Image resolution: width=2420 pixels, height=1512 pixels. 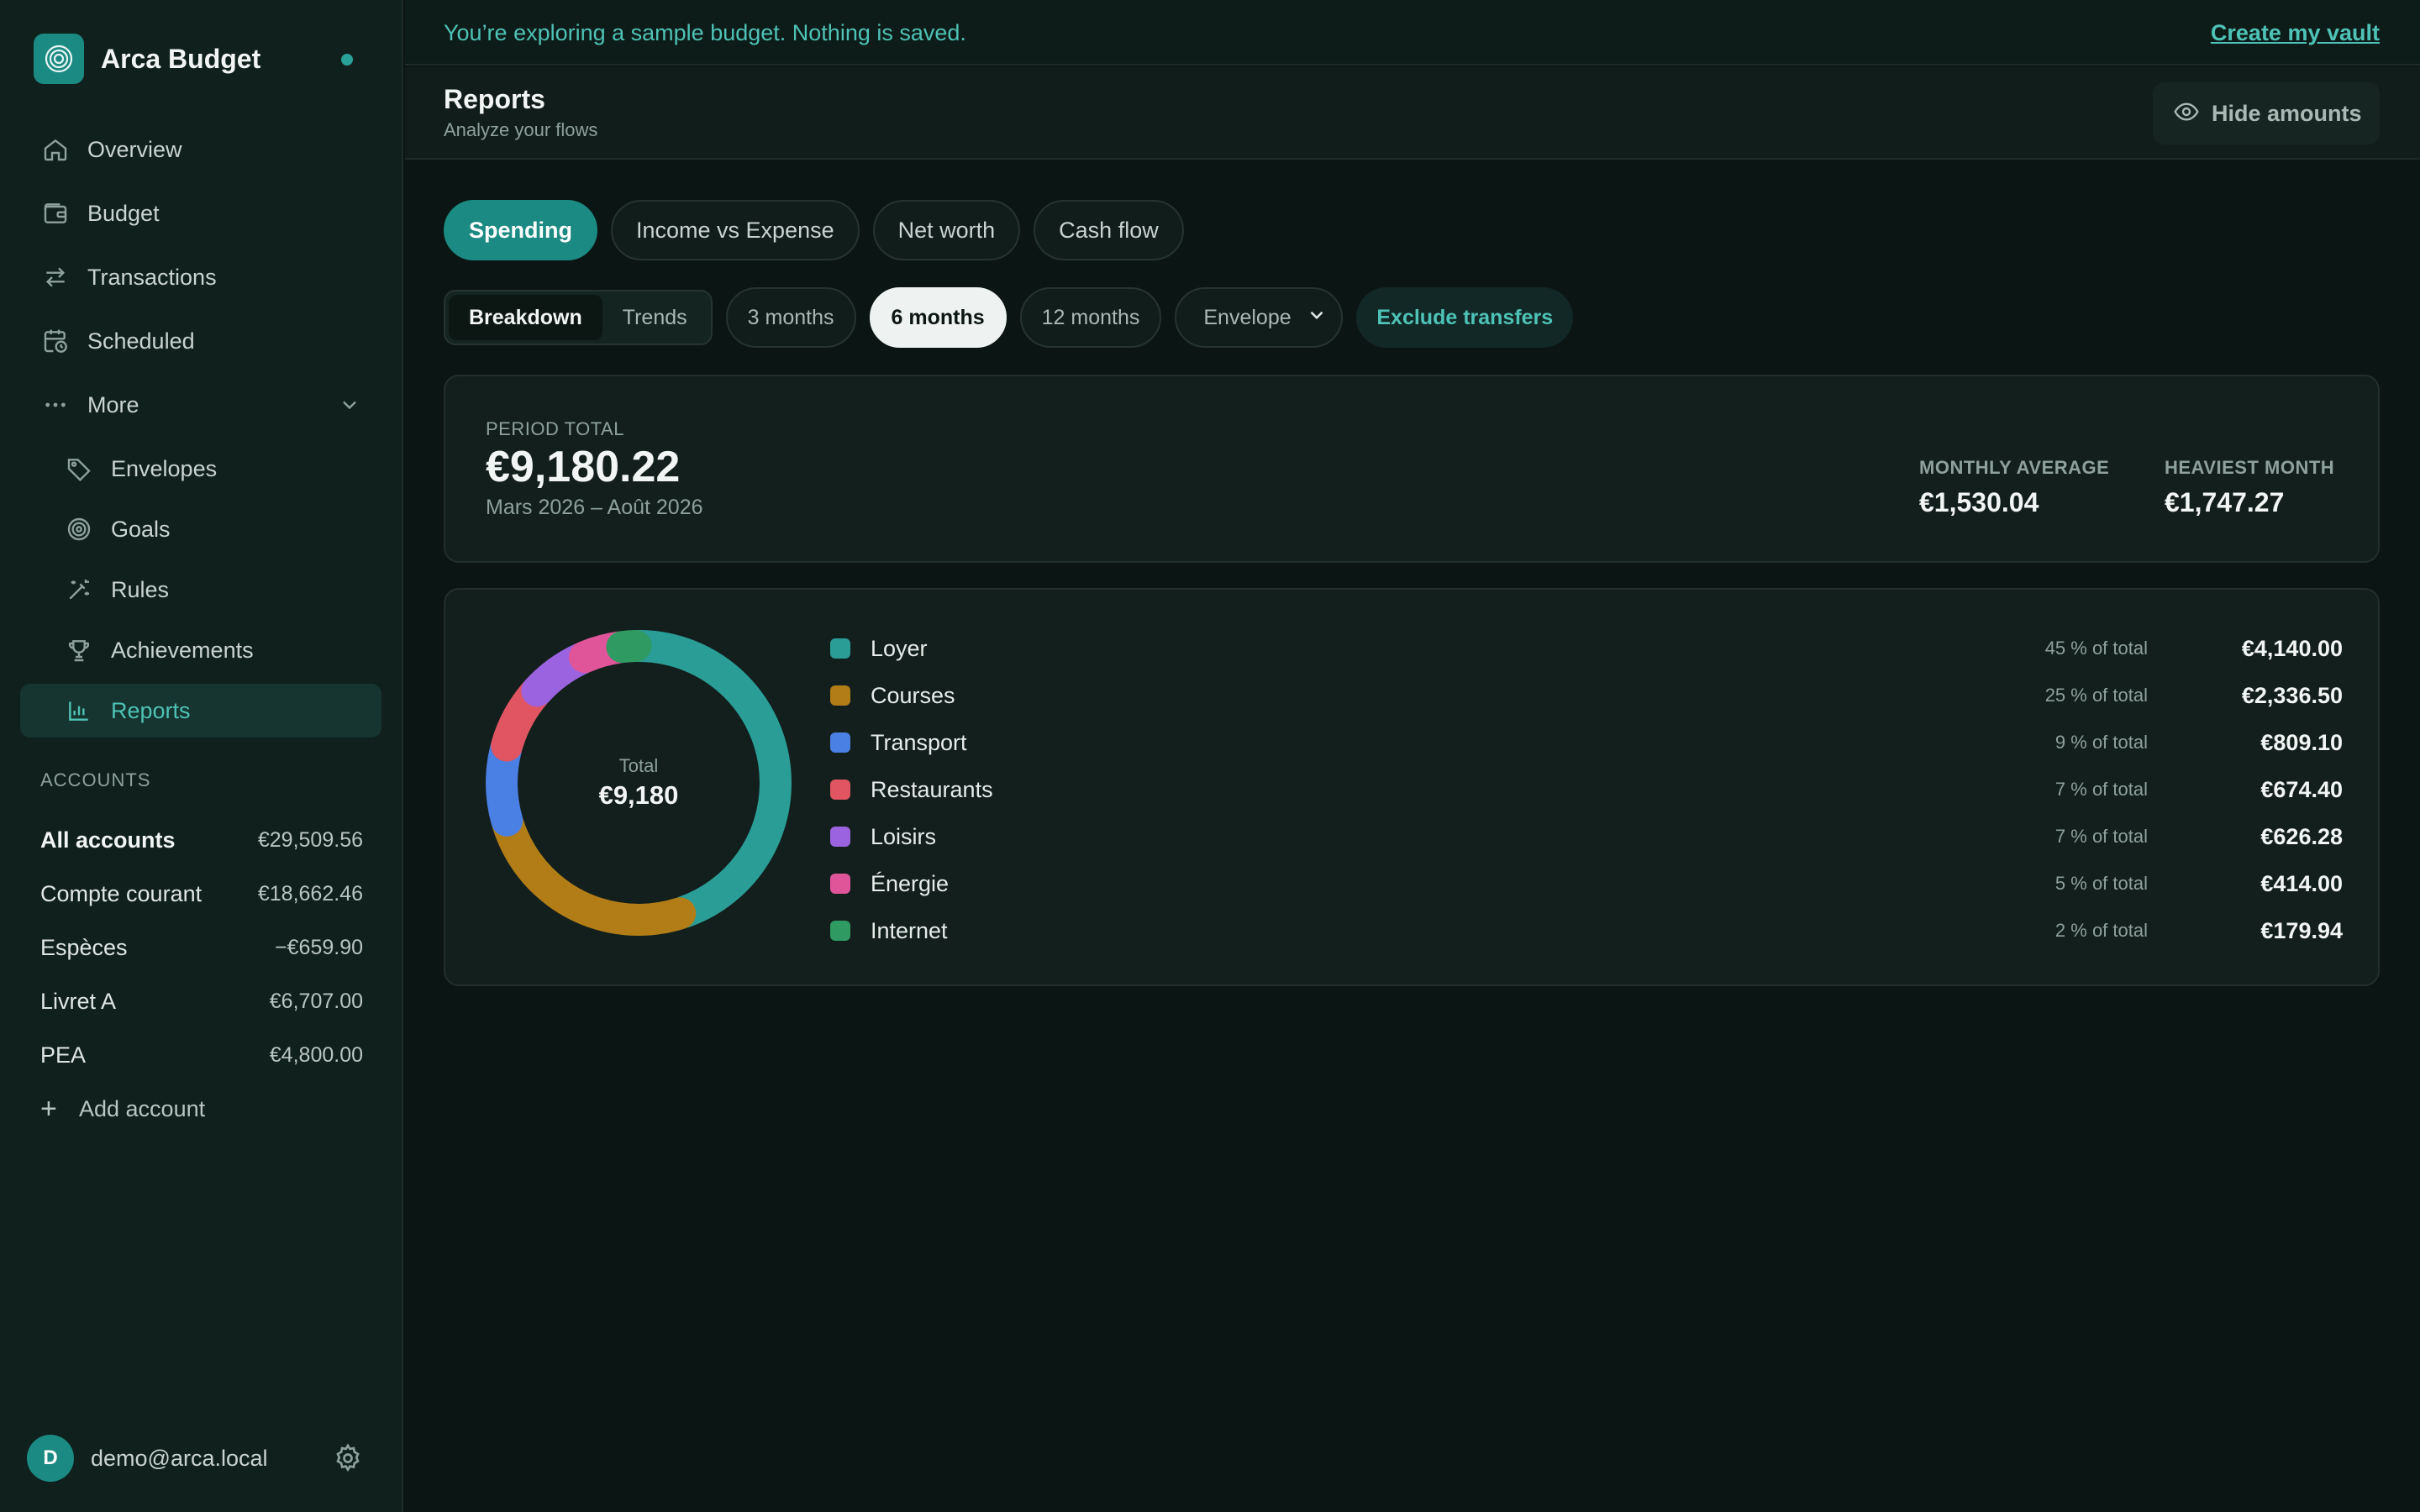 I want to click on nav-item-goals: Goals, so click(x=200, y=529).